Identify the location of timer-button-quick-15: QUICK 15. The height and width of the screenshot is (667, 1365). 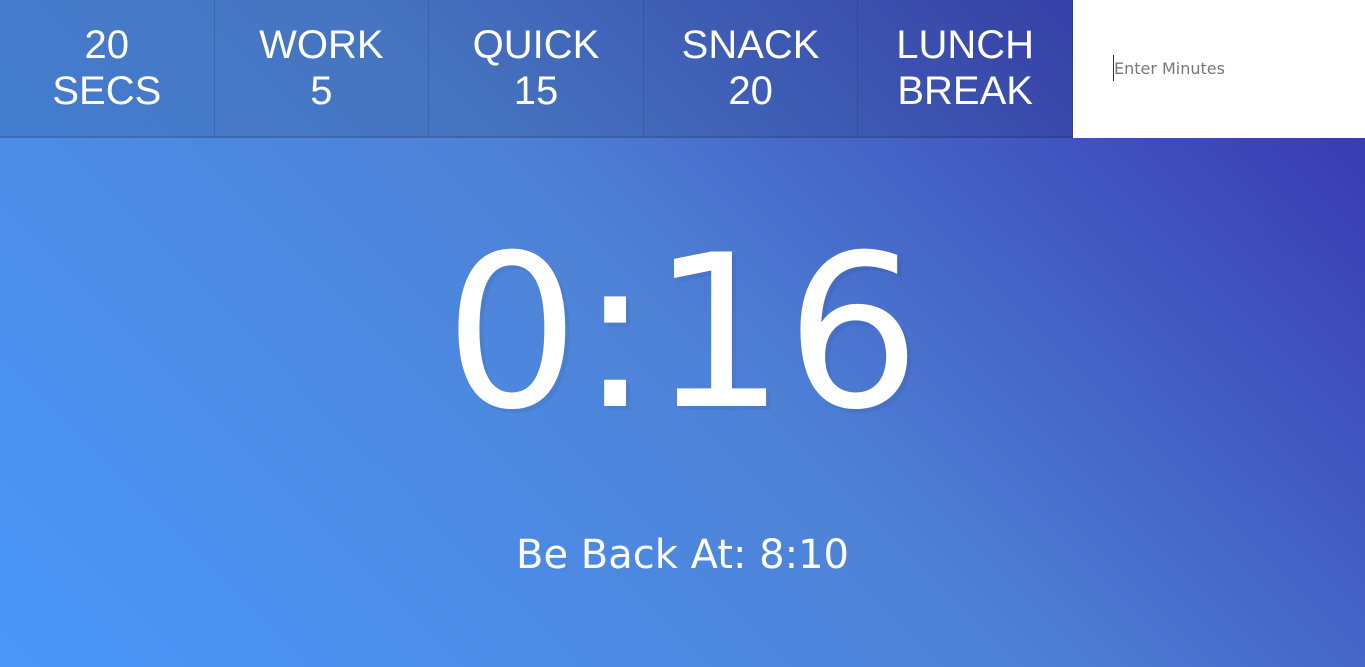
(536, 69).